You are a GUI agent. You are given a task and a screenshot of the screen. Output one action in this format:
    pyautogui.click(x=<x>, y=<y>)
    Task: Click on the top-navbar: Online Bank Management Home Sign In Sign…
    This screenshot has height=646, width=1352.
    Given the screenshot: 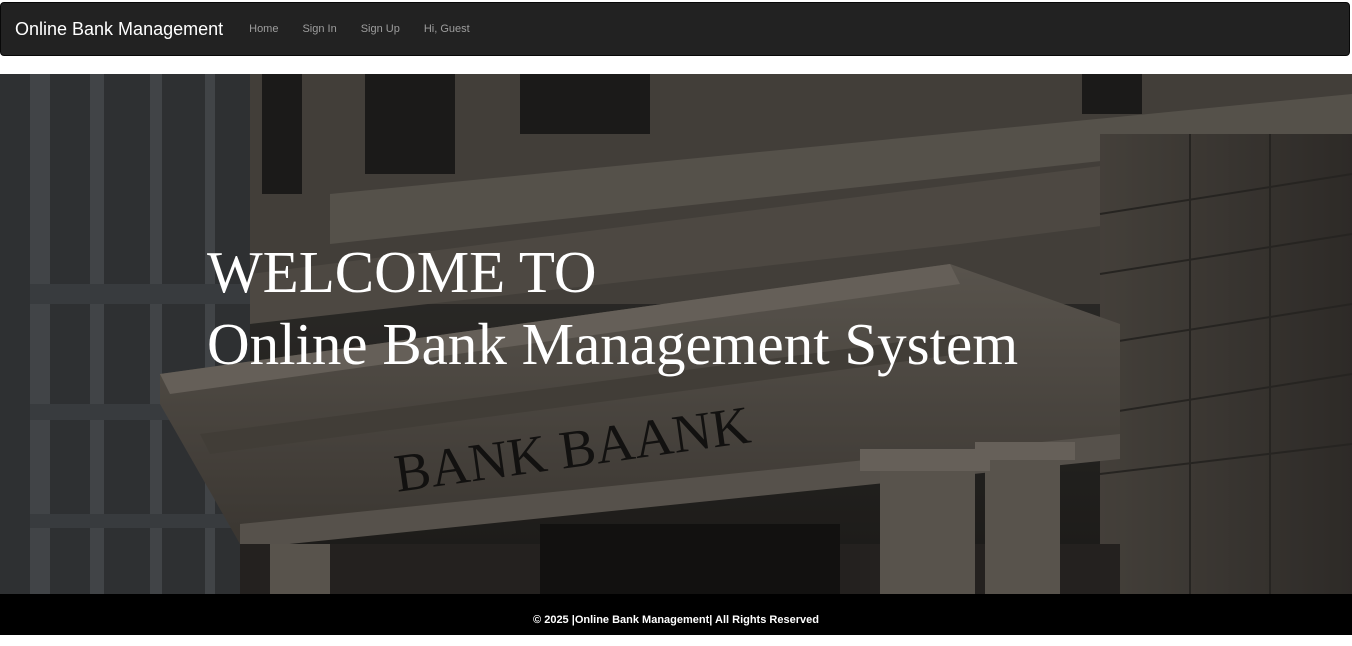 What is the action you would take?
    pyautogui.click(x=675, y=29)
    